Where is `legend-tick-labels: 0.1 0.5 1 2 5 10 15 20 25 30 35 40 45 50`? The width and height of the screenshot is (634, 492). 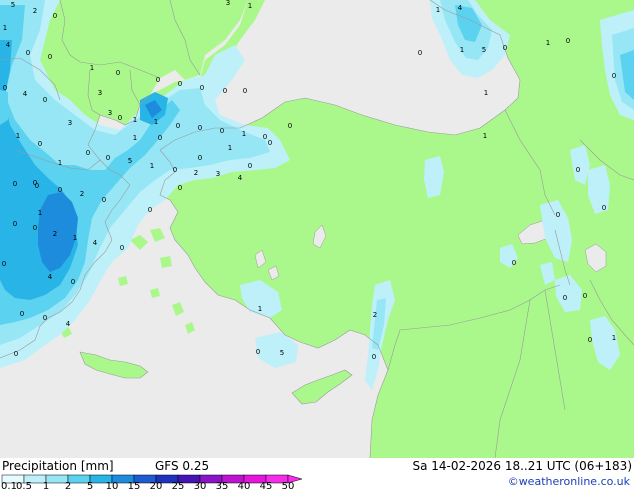
legend-tick-labels: 0.1 0.5 1 2 5 10 15 20 25 30 35 40 45 50 is located at coordinates (170, 487).